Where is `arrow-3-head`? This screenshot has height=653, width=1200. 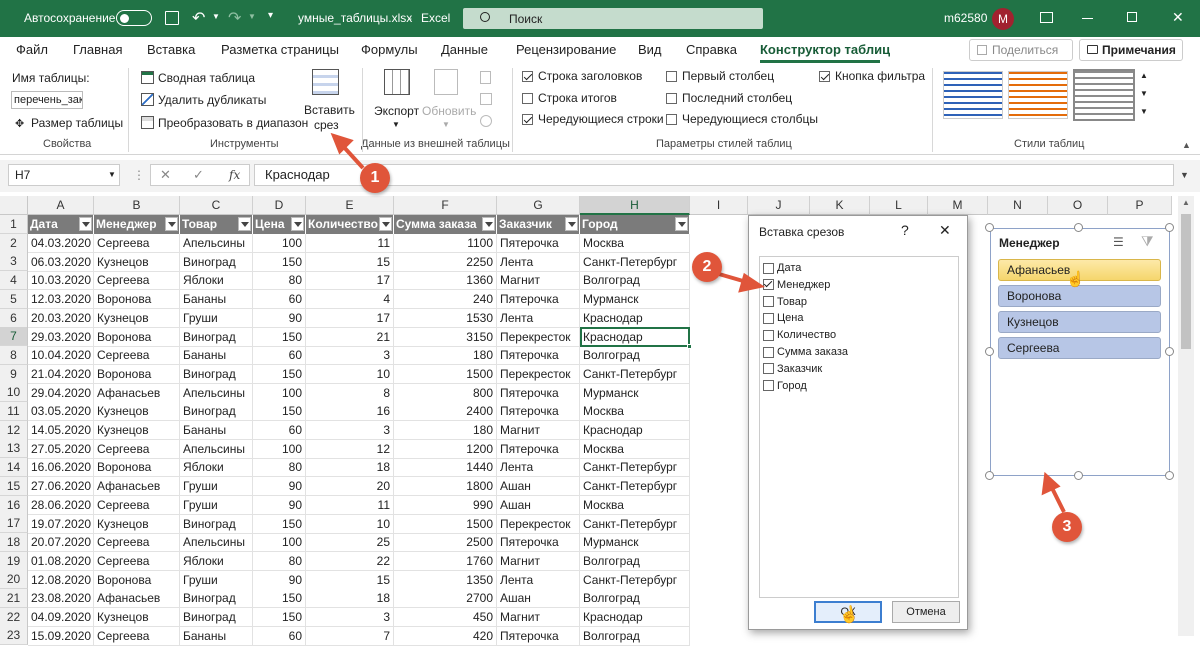 arrow-3-head is located at coordinates (1051, 483).